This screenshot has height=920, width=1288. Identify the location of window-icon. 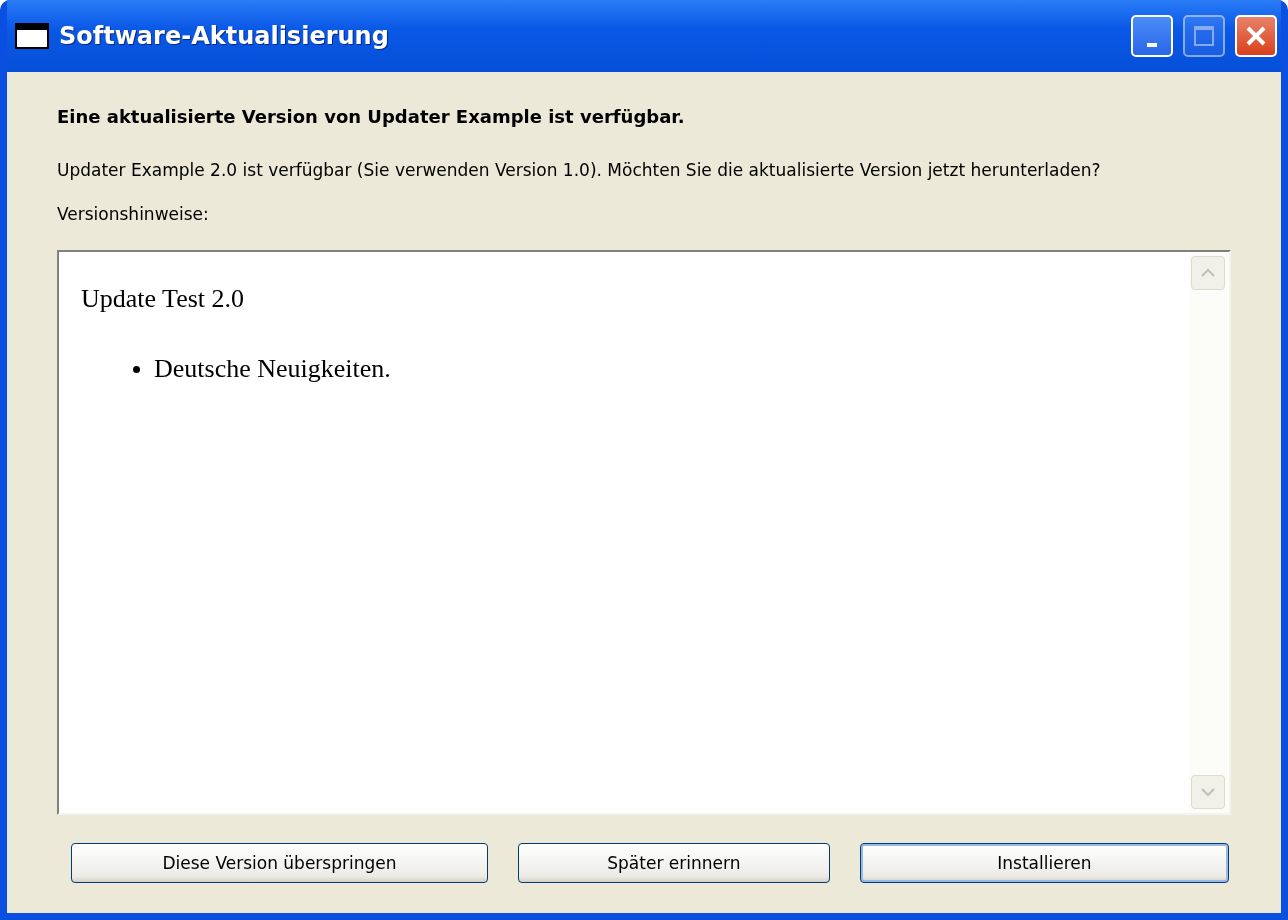
(32, 36).